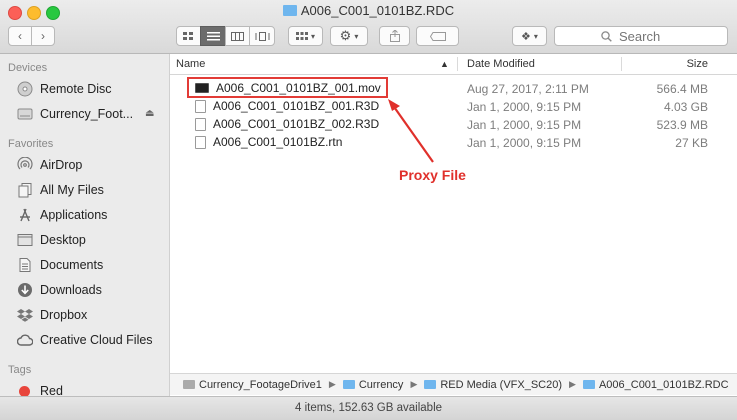  I want to click on cover-flow-button, so click(262, 36).